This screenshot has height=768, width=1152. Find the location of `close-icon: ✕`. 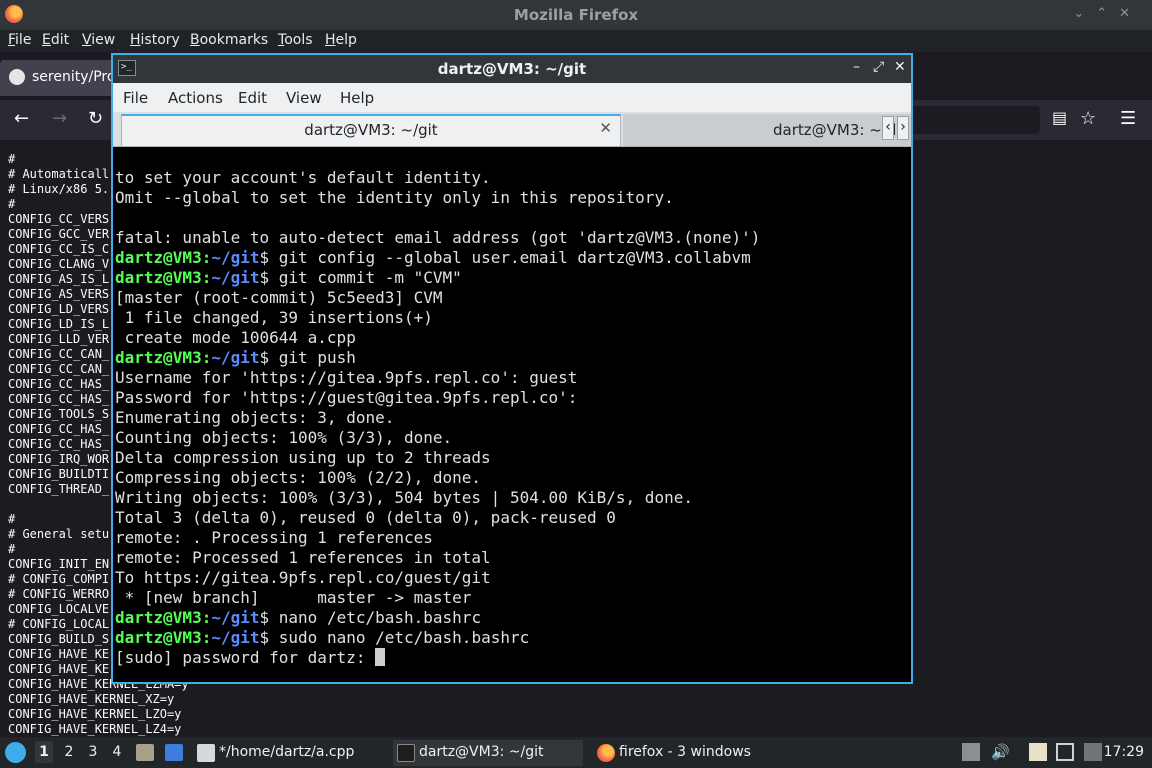

close-icon: ✕ is located at coordinates (900, 67).